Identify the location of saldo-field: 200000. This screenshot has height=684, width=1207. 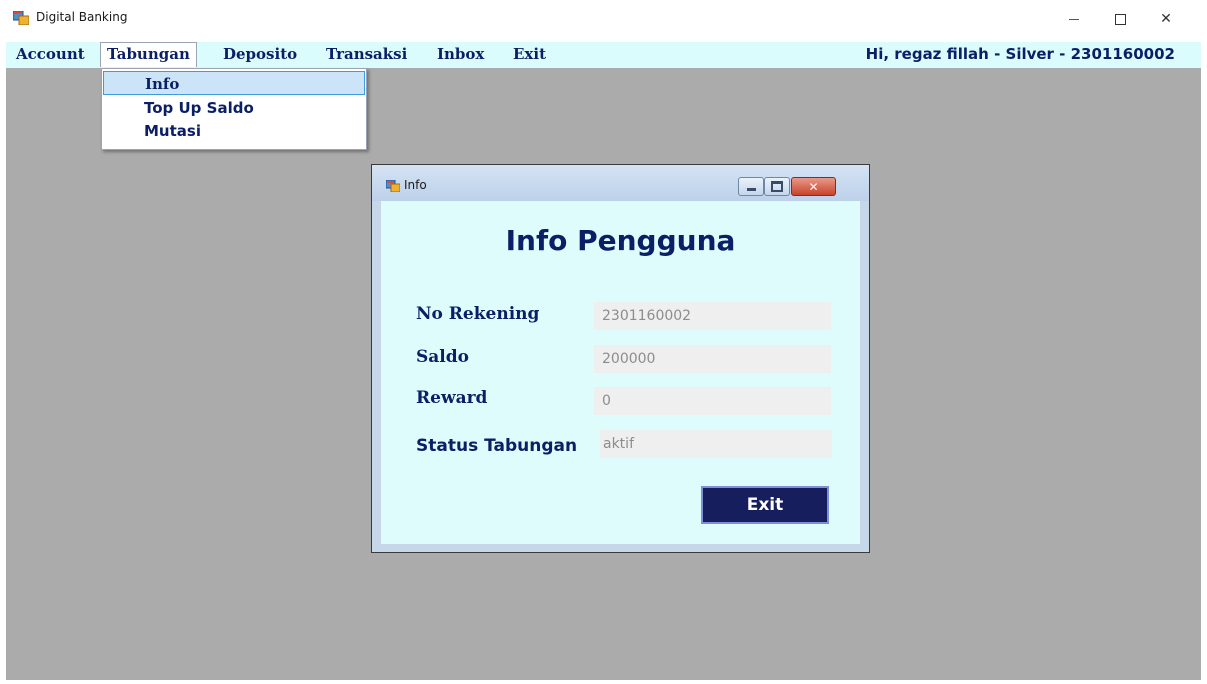
(712, 359).